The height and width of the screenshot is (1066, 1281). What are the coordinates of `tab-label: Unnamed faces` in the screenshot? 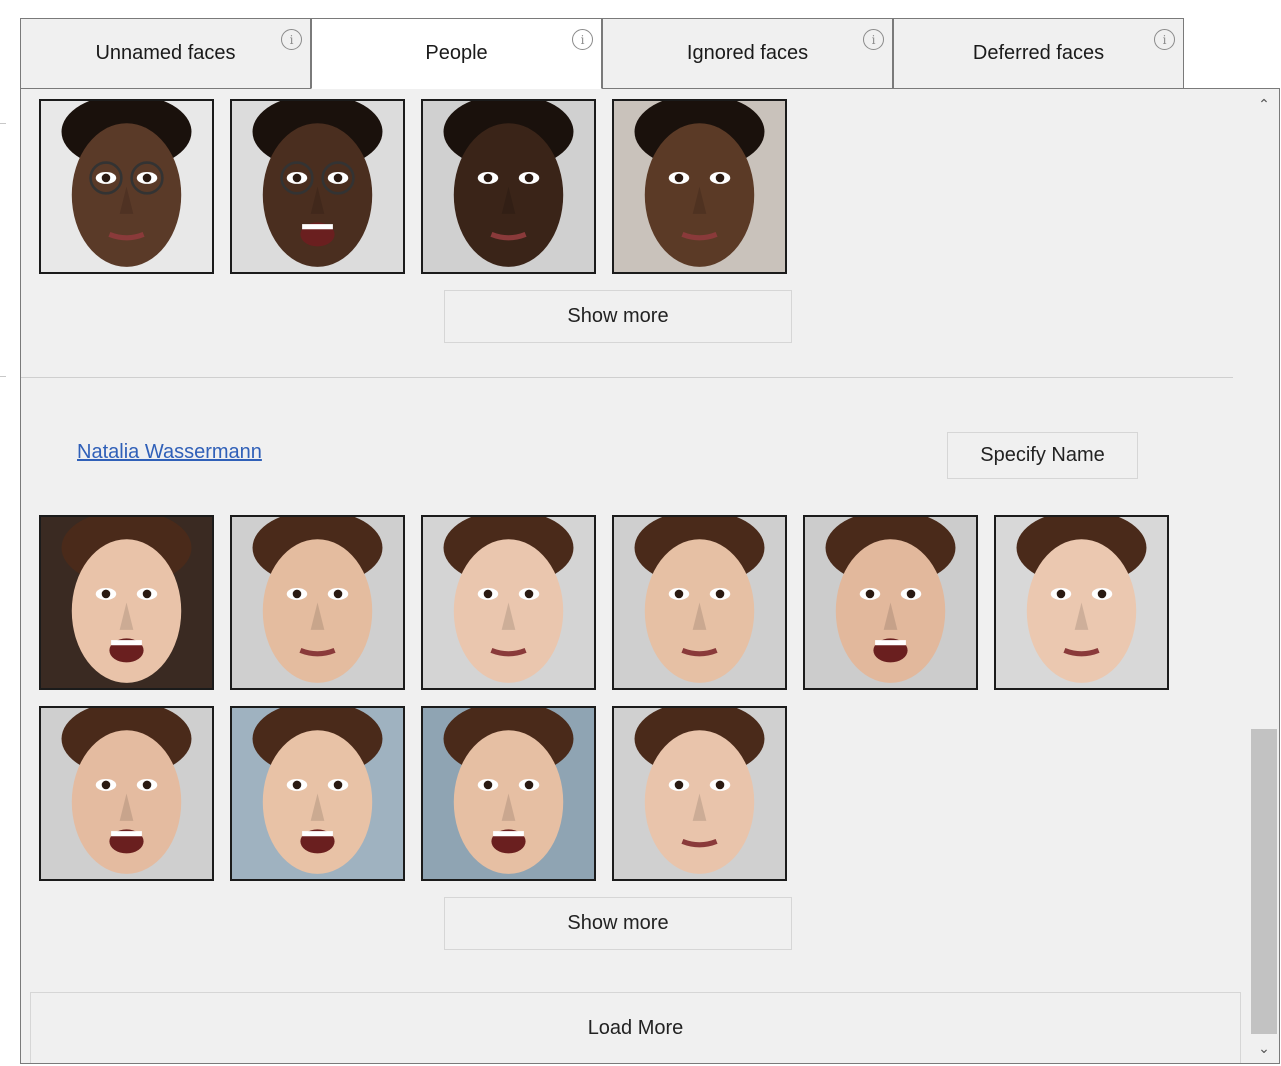 It's located at (165, 53).